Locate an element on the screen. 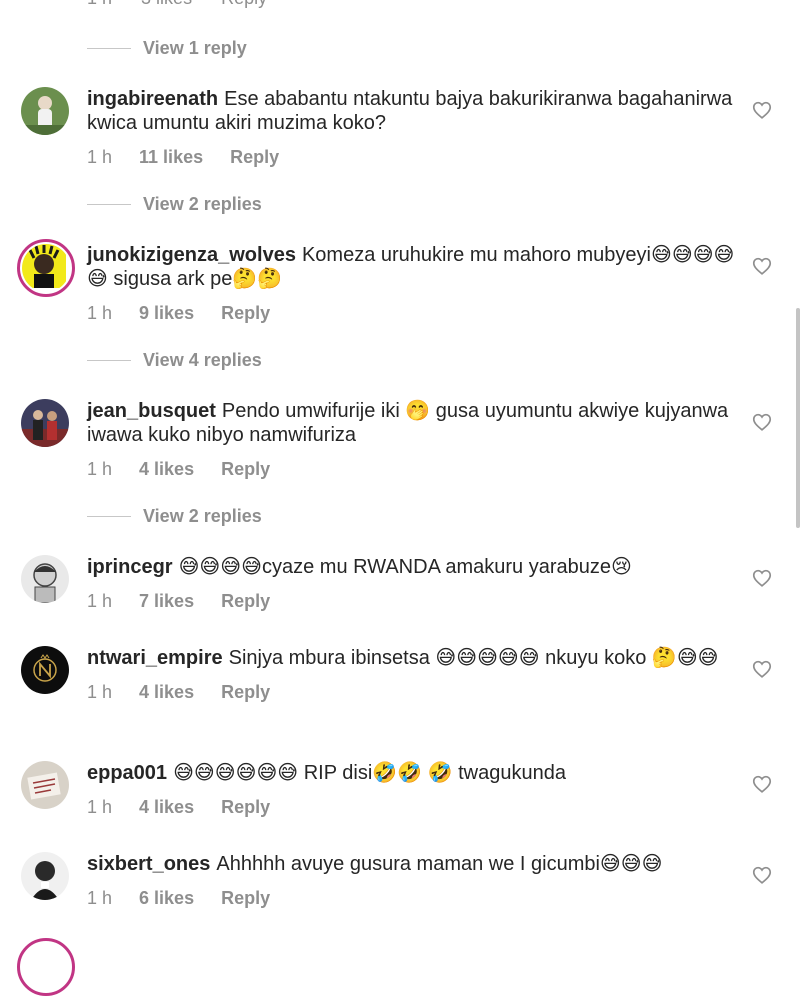 Image resolution: width=800 pixels, height=996 pixels. comment-username: junokizigenza_wolves is located at coordinates (191, 255).